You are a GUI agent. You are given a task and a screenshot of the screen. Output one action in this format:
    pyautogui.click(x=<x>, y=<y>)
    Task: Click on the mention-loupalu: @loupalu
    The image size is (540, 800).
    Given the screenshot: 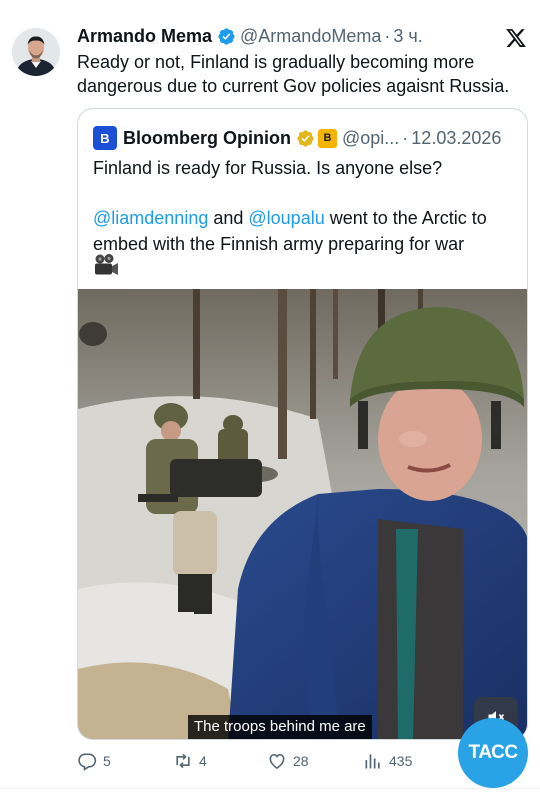 What is the action you would take?
    pyautogui.click(x=286, y=218)
    